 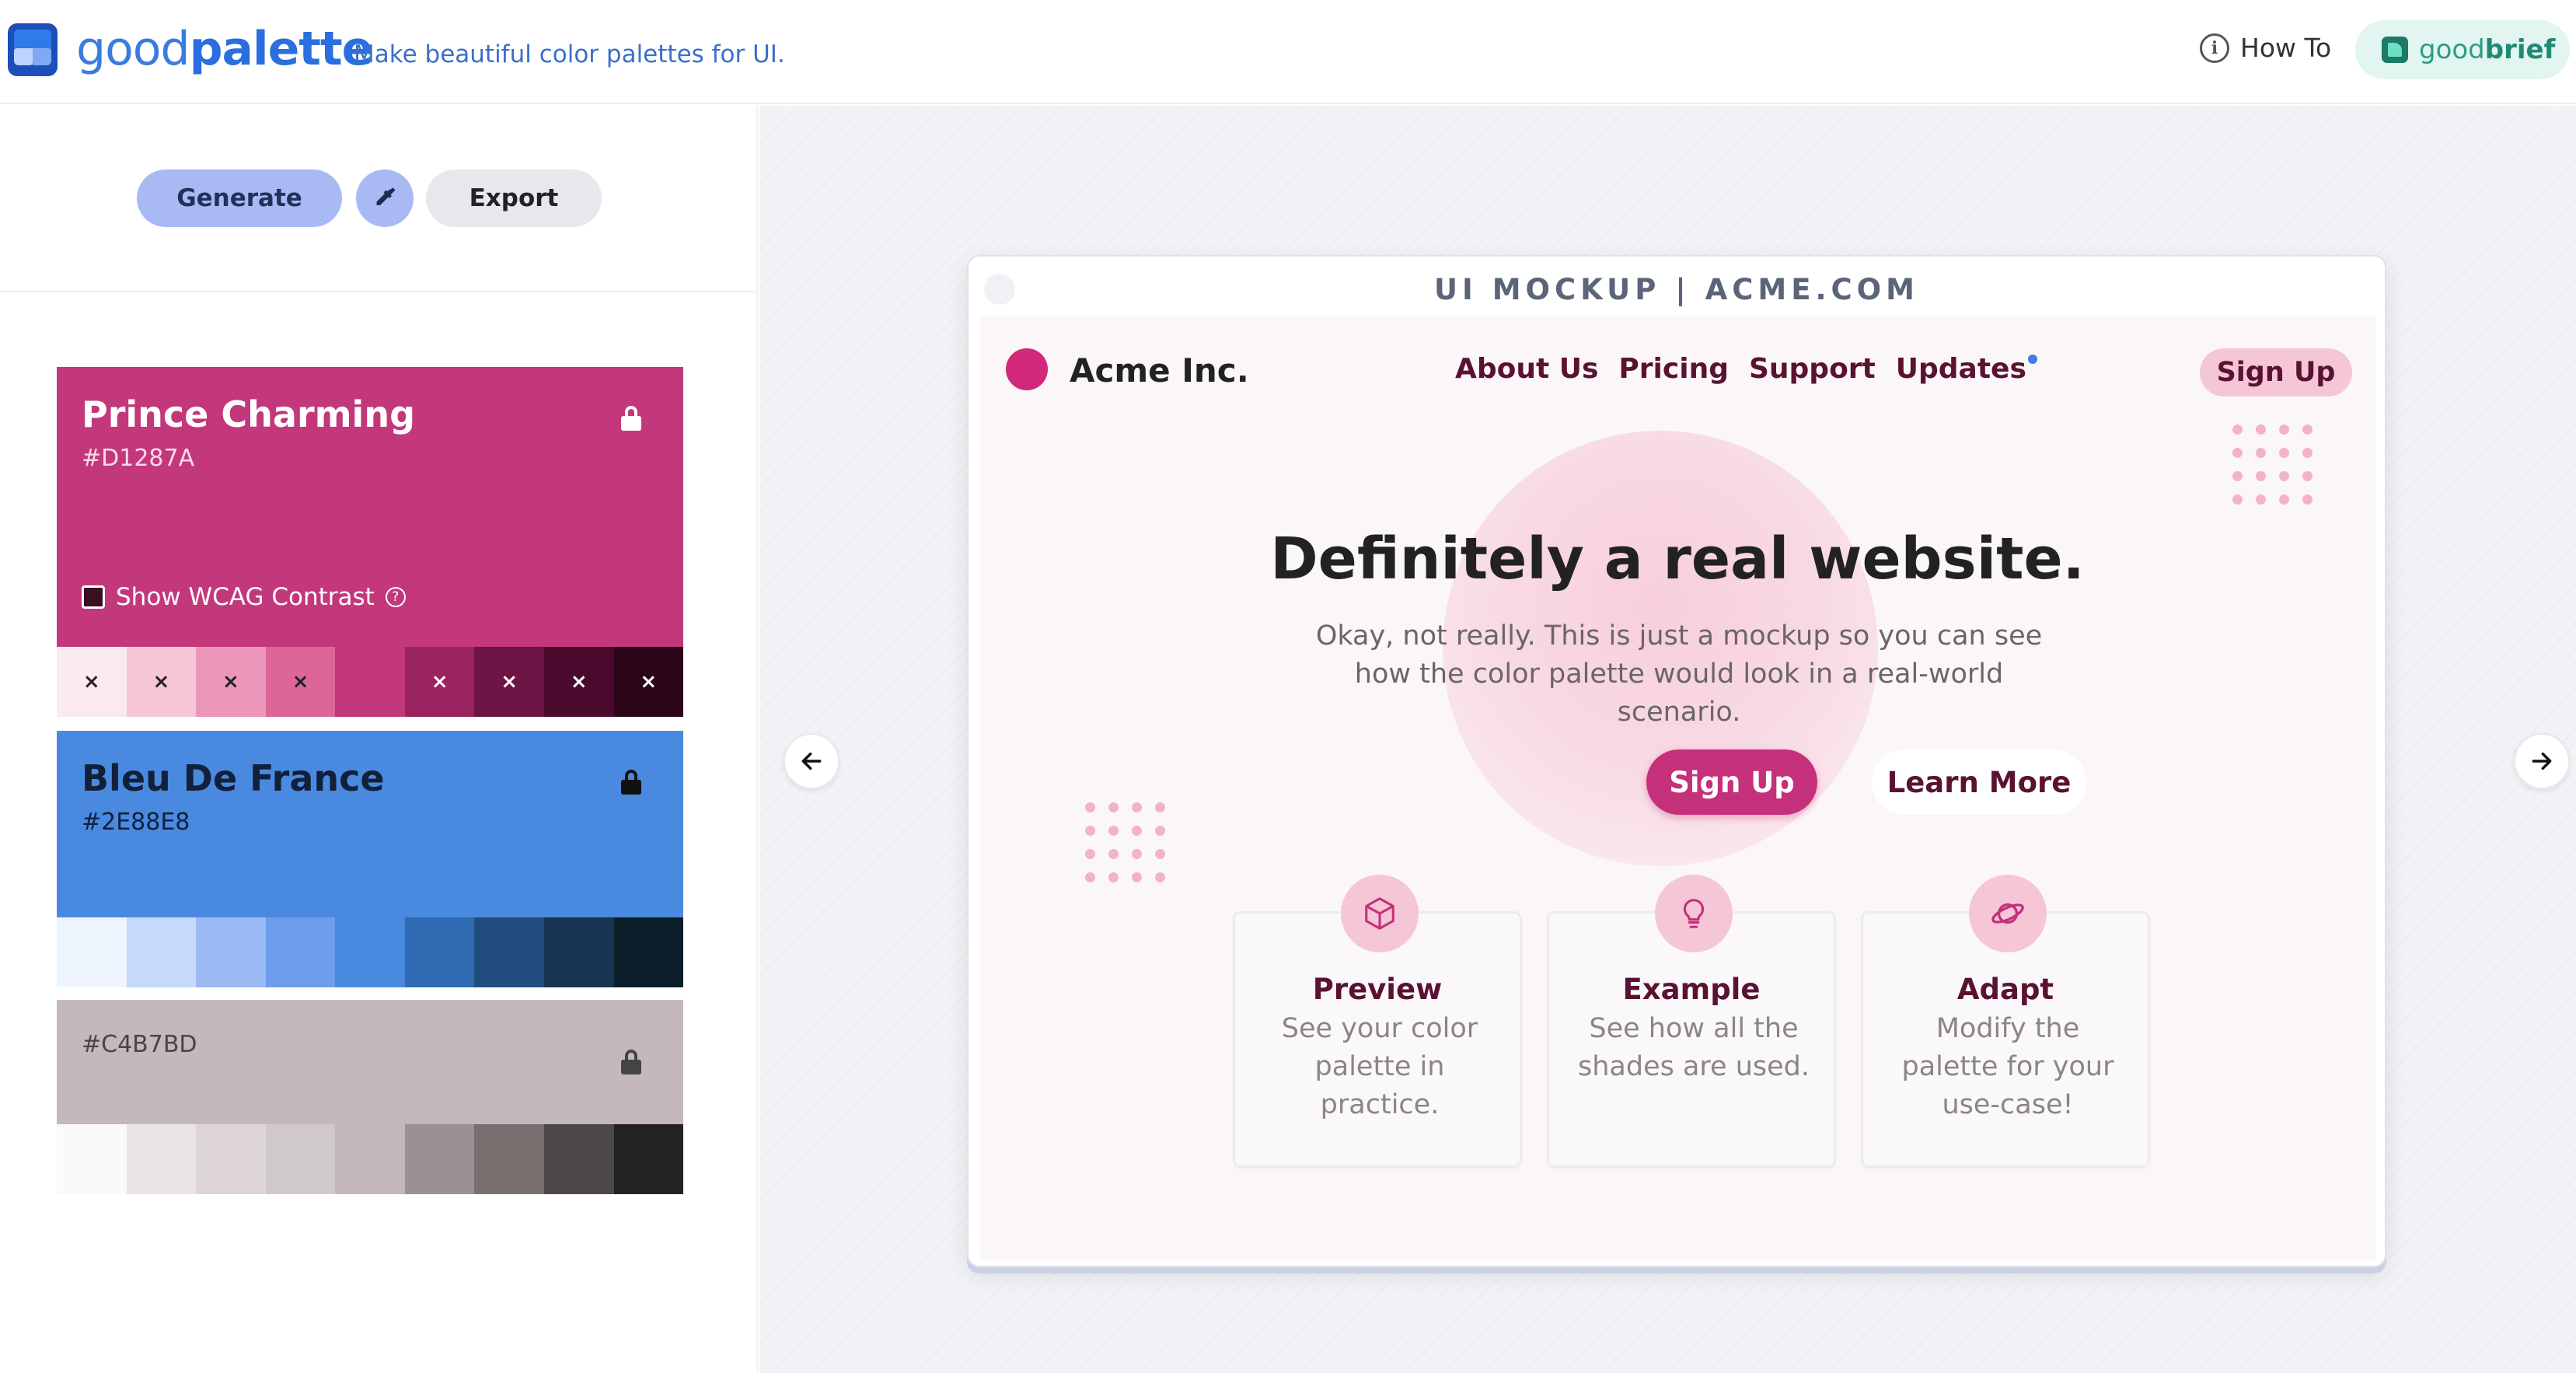 I want to click on nav-about-us: About Us, so click(x=1527, y=369).